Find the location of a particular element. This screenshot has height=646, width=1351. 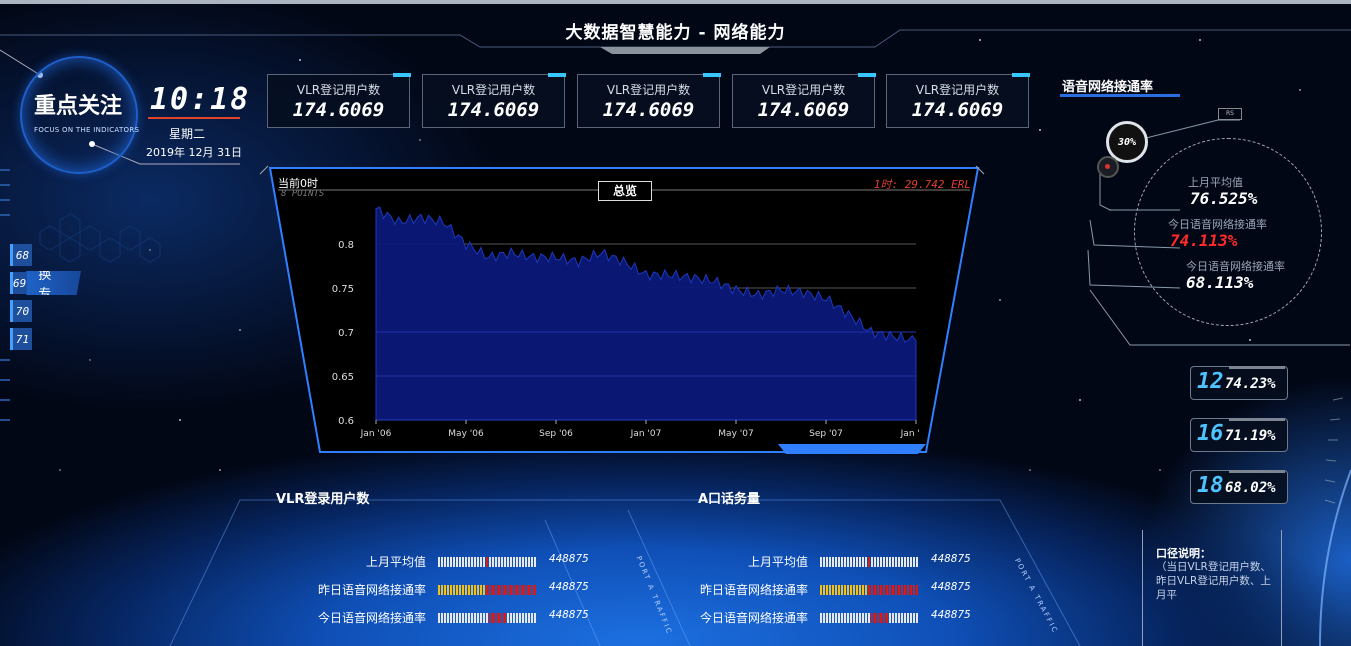

weekday-label: 星期二 is located at coordinates (187, 134).